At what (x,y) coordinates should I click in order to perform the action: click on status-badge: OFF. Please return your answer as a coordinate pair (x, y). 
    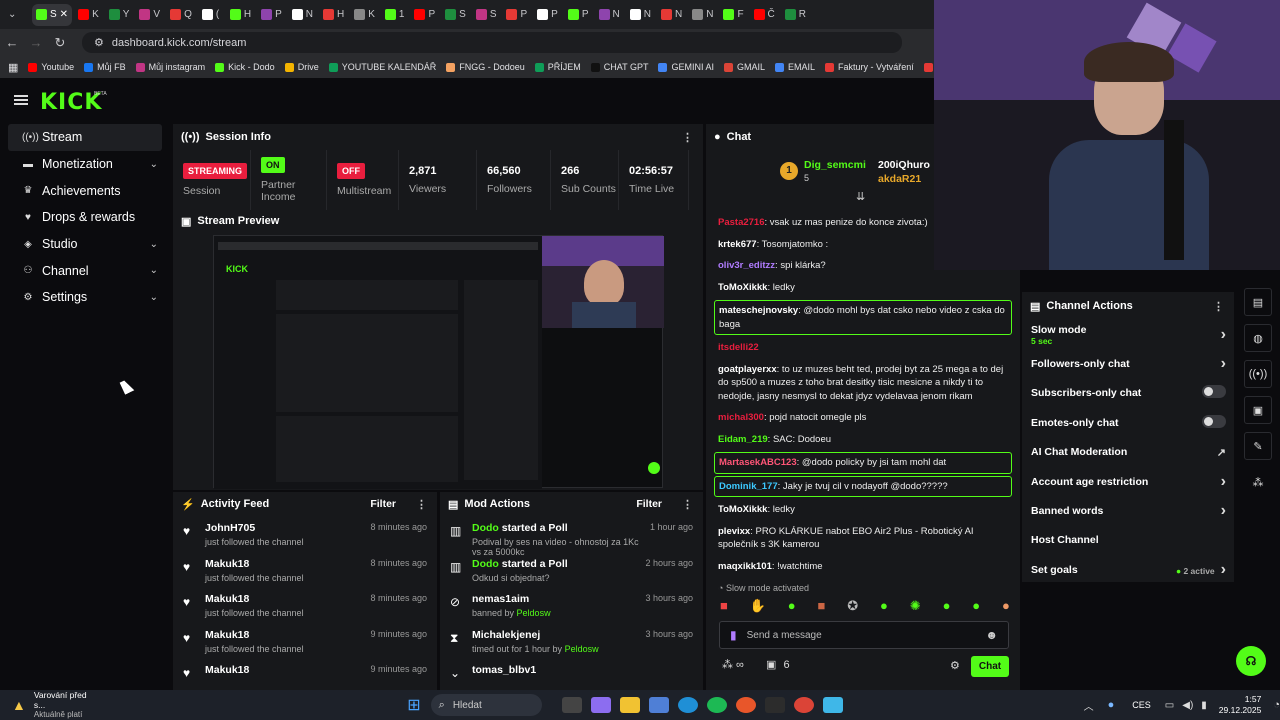
    Looking at the image, I should click on (351, 171).